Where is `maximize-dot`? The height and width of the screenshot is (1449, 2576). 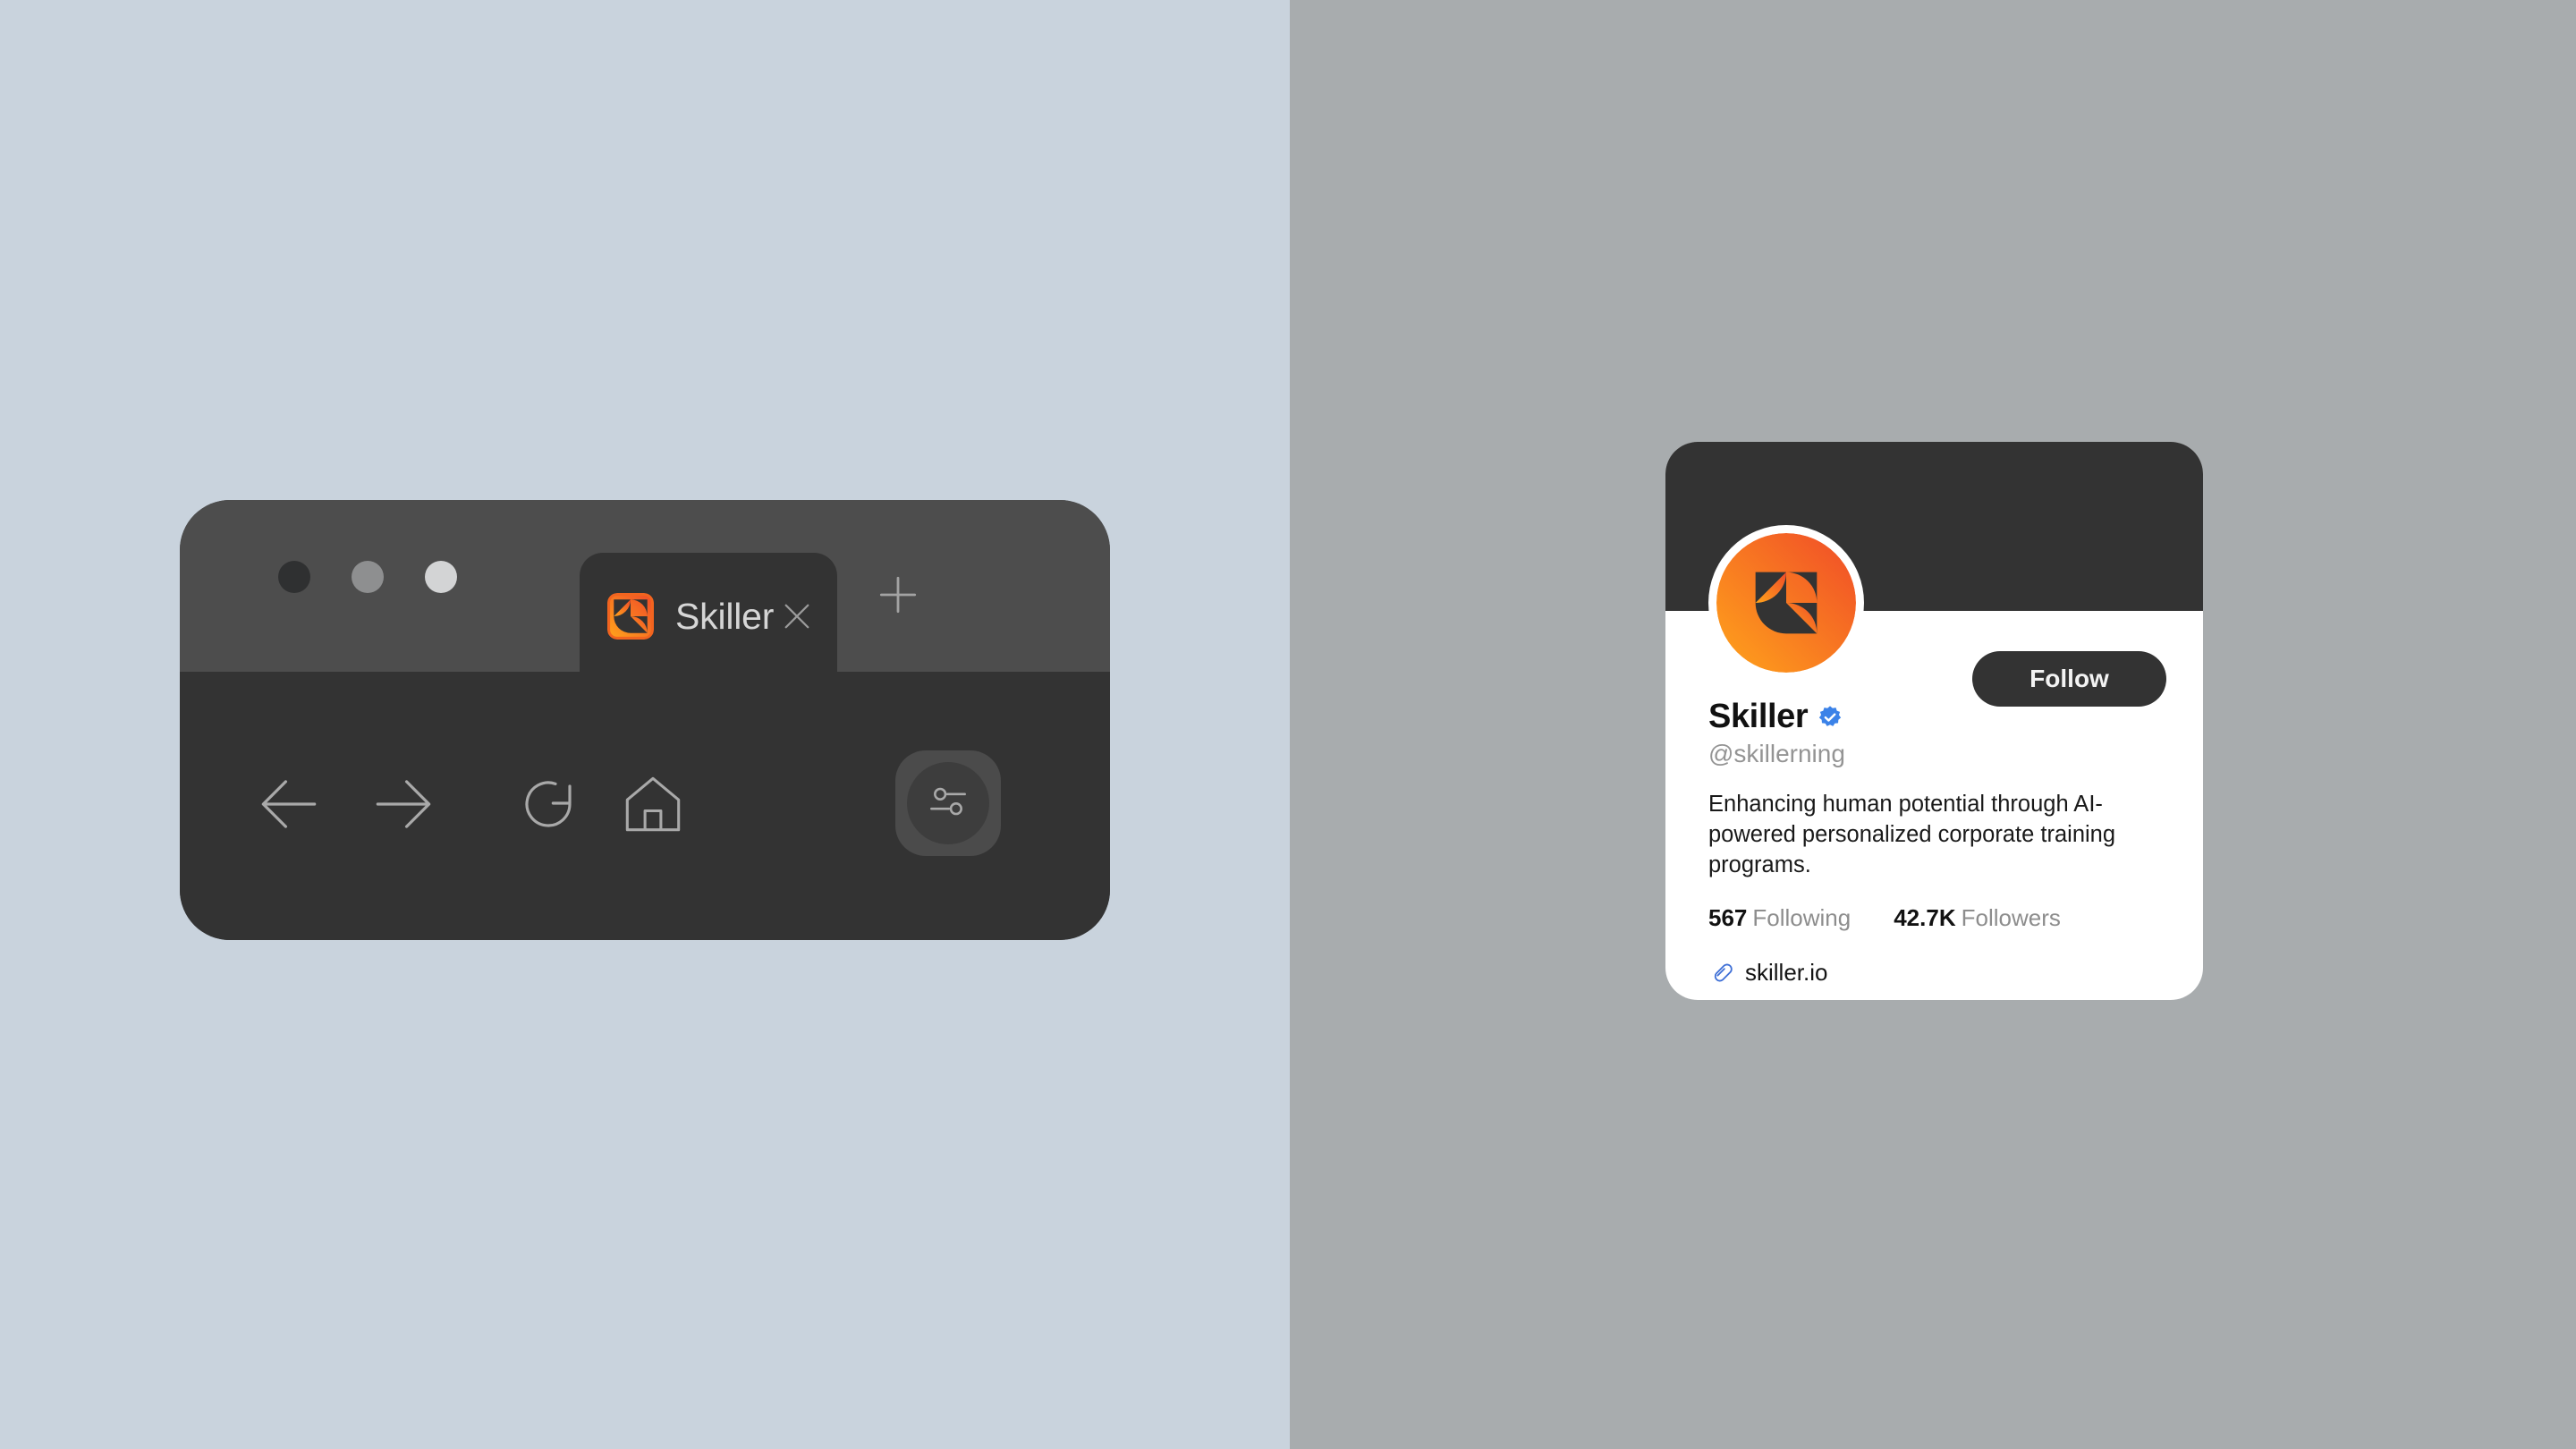 maximize-dot is located at coordinates (441, 577).